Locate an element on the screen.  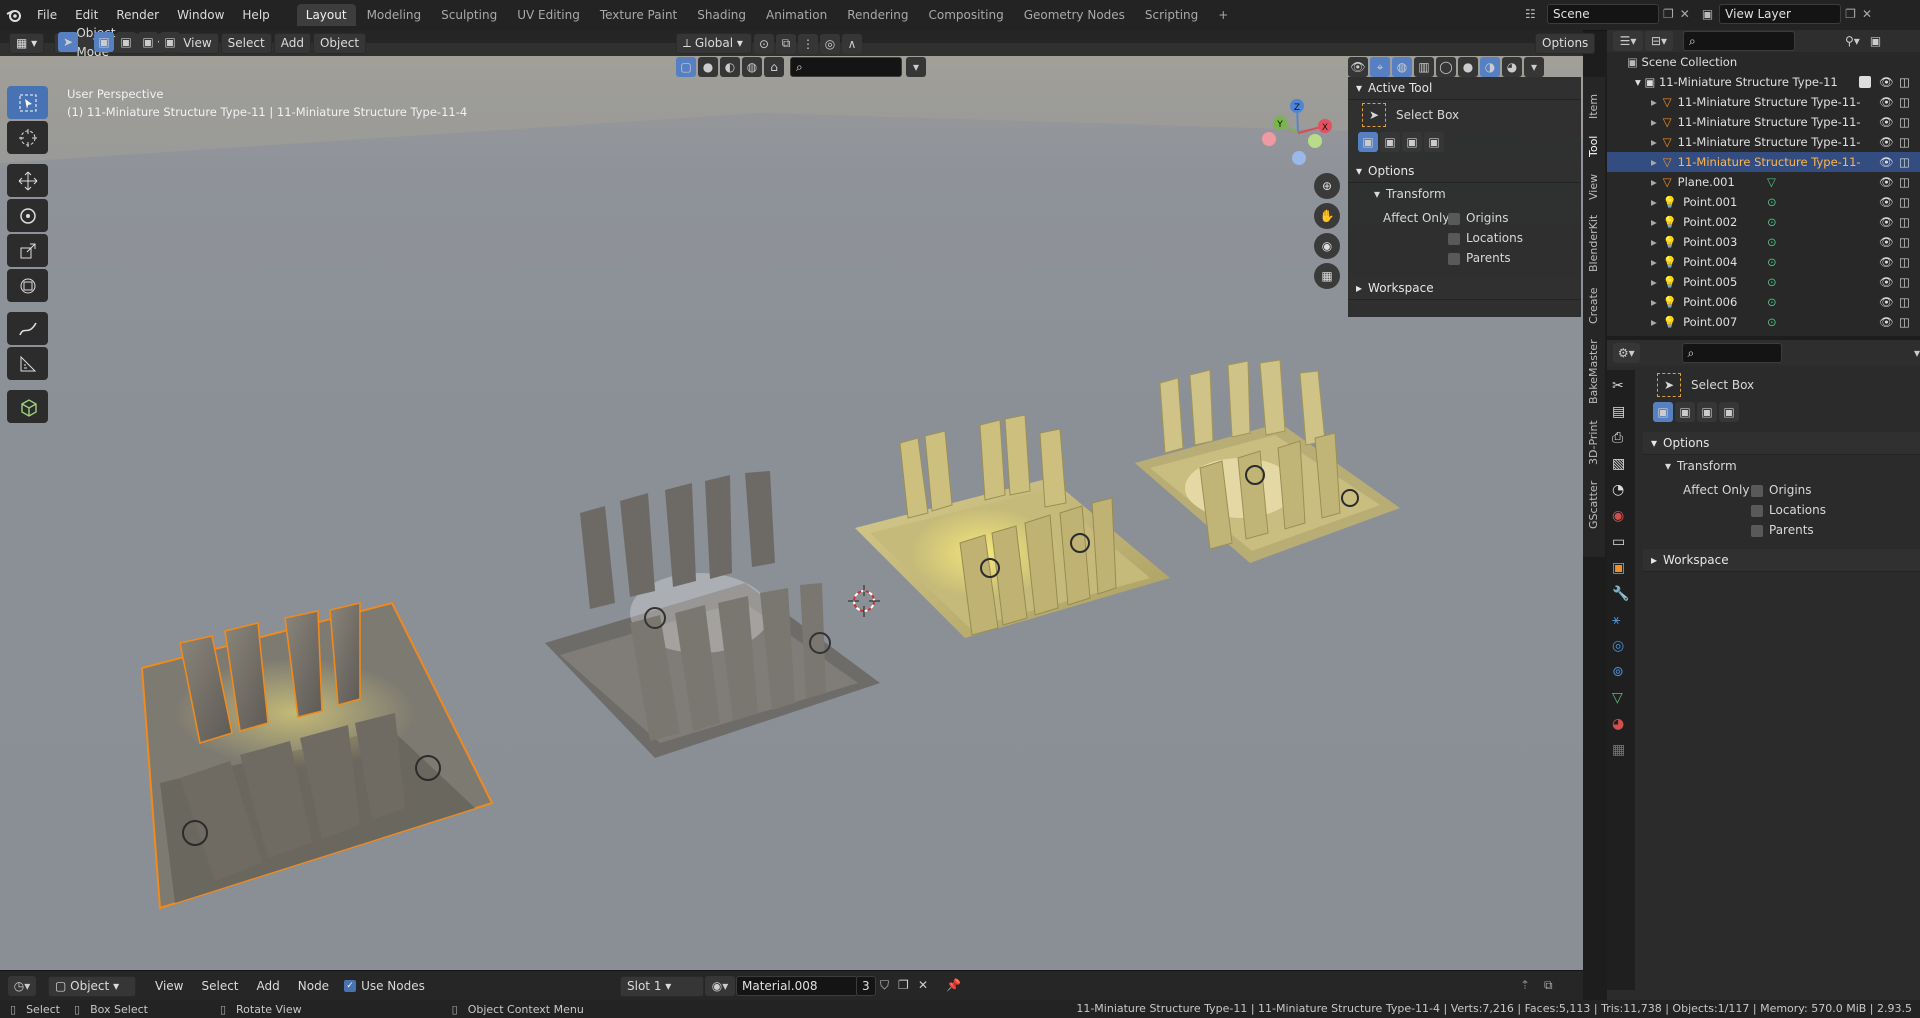
cursor-tool-icon is located at coordinates (27, 137).